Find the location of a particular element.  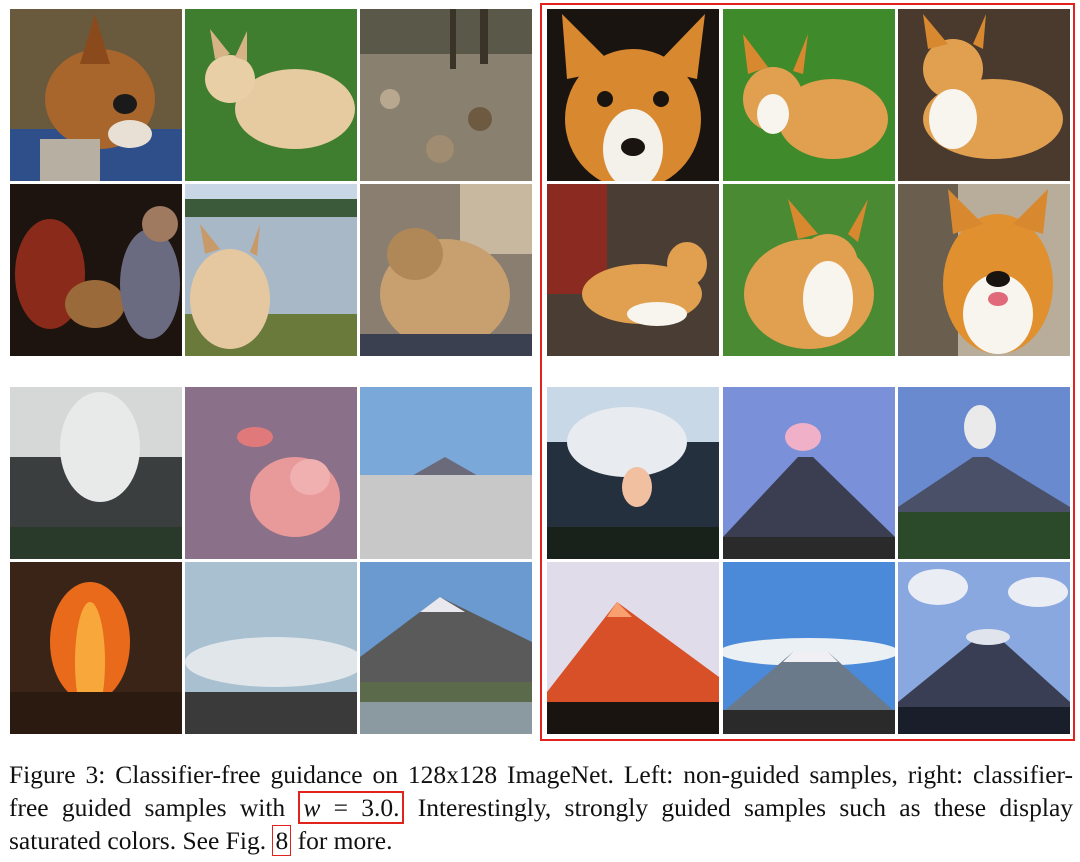

guidance-weight-value: = 3.0. is located at coordinates (360, 807).